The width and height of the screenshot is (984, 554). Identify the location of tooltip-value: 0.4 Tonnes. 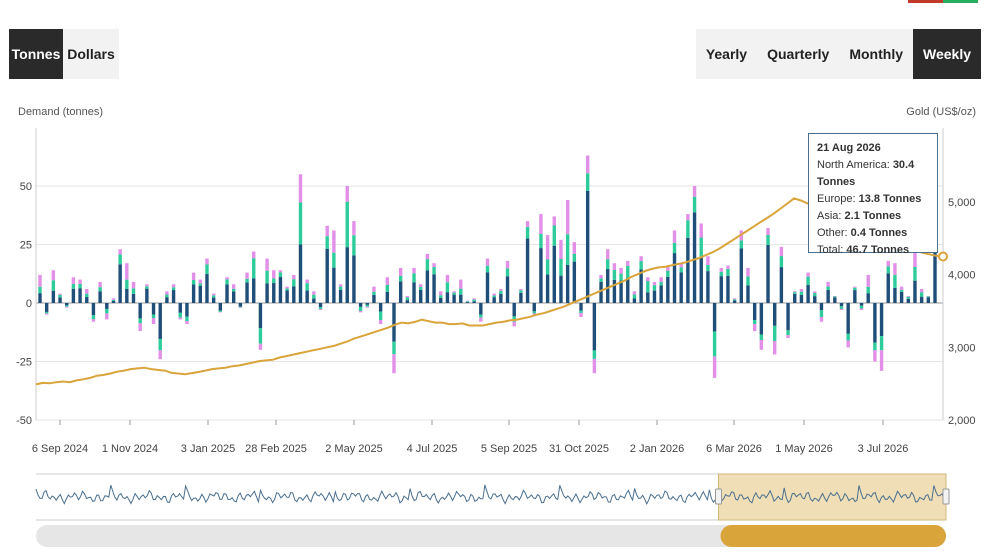
(879, 233).